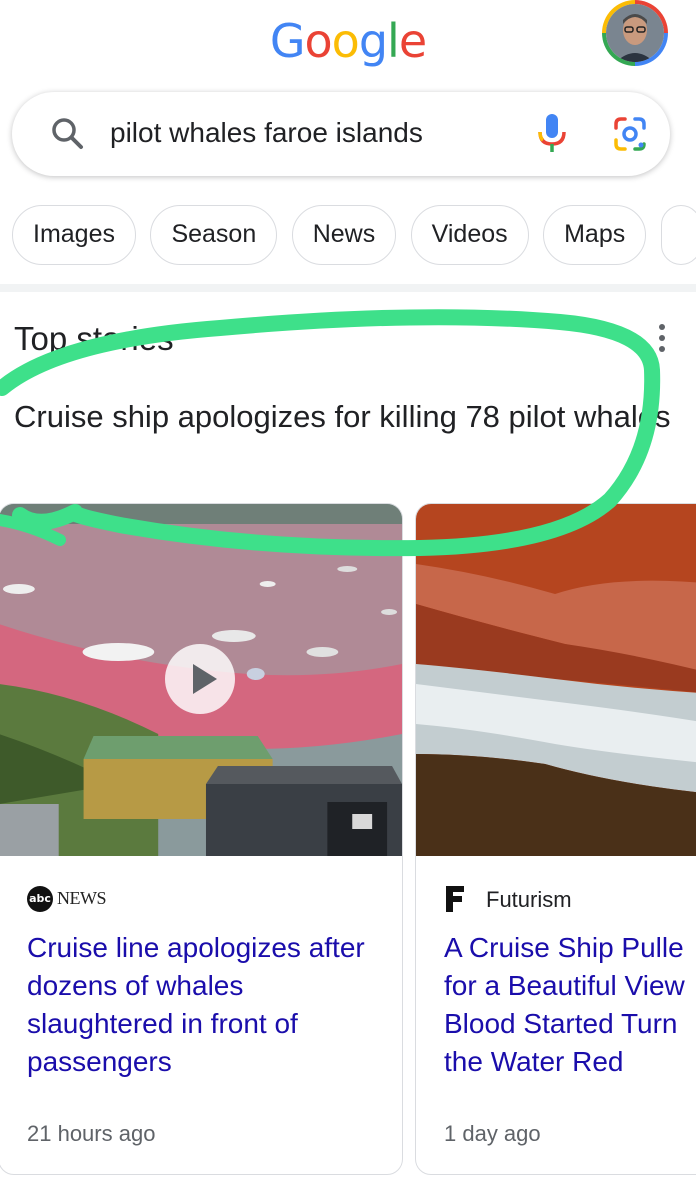  I want to click on source-name: Futurism, so click(529, 899).